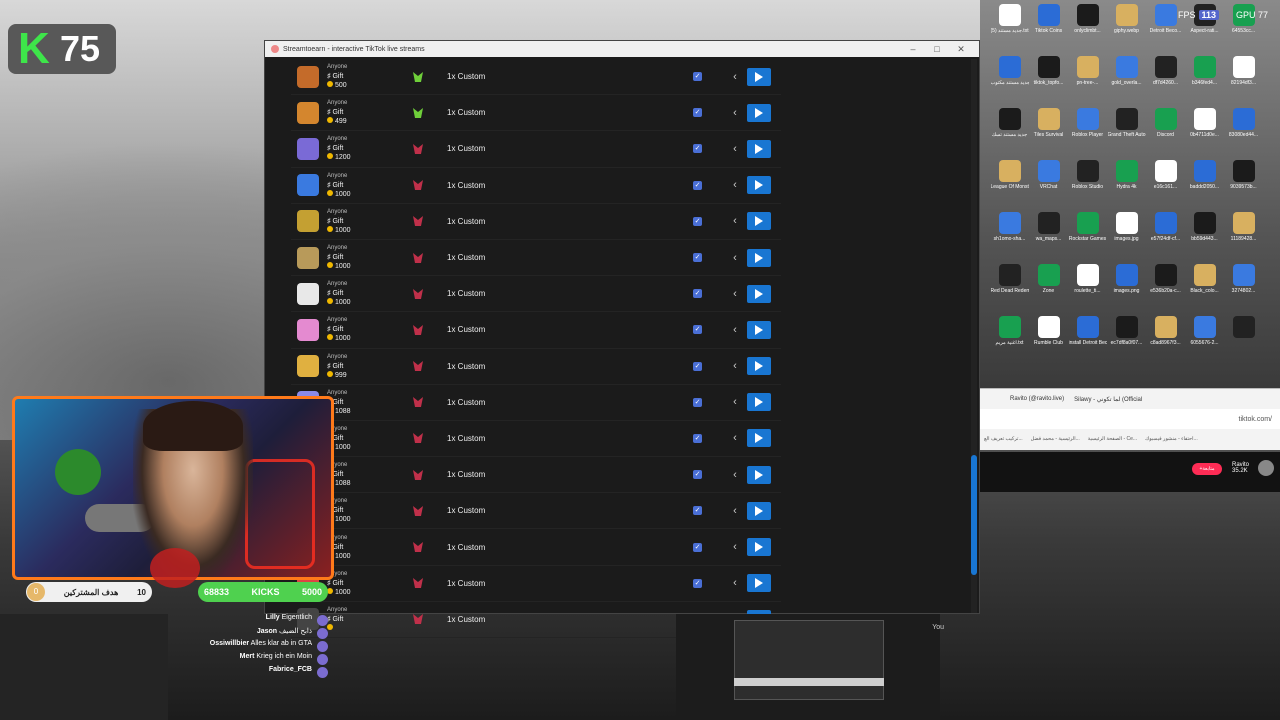 Image resolution: width=1280 pixels, height=720 pixels. What do you see at coordinates (1126, 238) in the screenshot?
I see `desktop-shortcut: images.jpg` at bounding box center [1126, 238].